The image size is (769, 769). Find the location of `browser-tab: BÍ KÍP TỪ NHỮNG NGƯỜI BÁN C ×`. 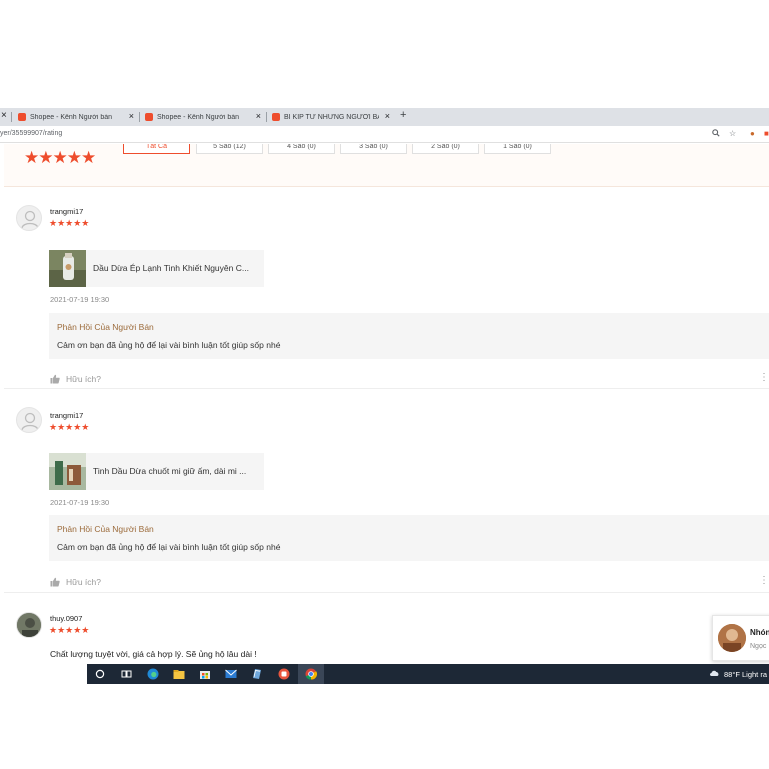

browser-tab: BÍ KÍP TỪ NHỮNG NGƯỜI BÁN C × is located at coordinates (333, 117).